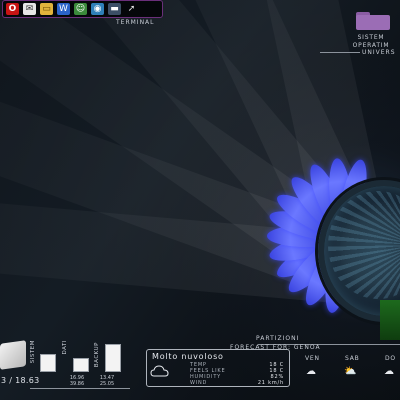  I want to click on universal-label: Univers, so click(379, 52).